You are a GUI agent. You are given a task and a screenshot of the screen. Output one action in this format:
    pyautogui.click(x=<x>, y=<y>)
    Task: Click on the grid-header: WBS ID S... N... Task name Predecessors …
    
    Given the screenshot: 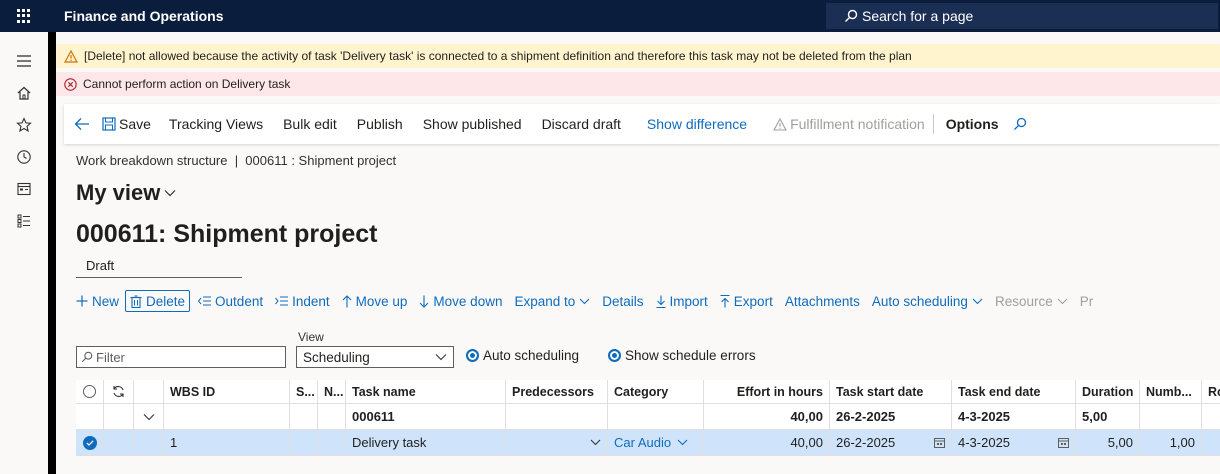 What is the action you would take?
    pyautogui.click(x=648, y=392)
    